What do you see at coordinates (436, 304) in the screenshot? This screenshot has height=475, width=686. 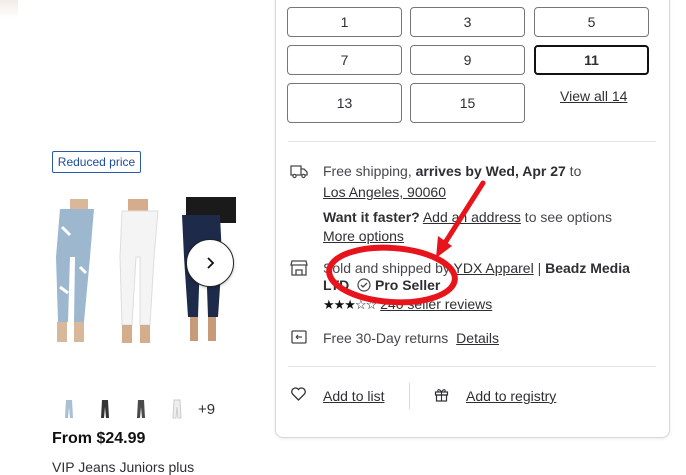 I see `seller-reviews-link: 240 seller reviews` at bounding box center [436, 304].